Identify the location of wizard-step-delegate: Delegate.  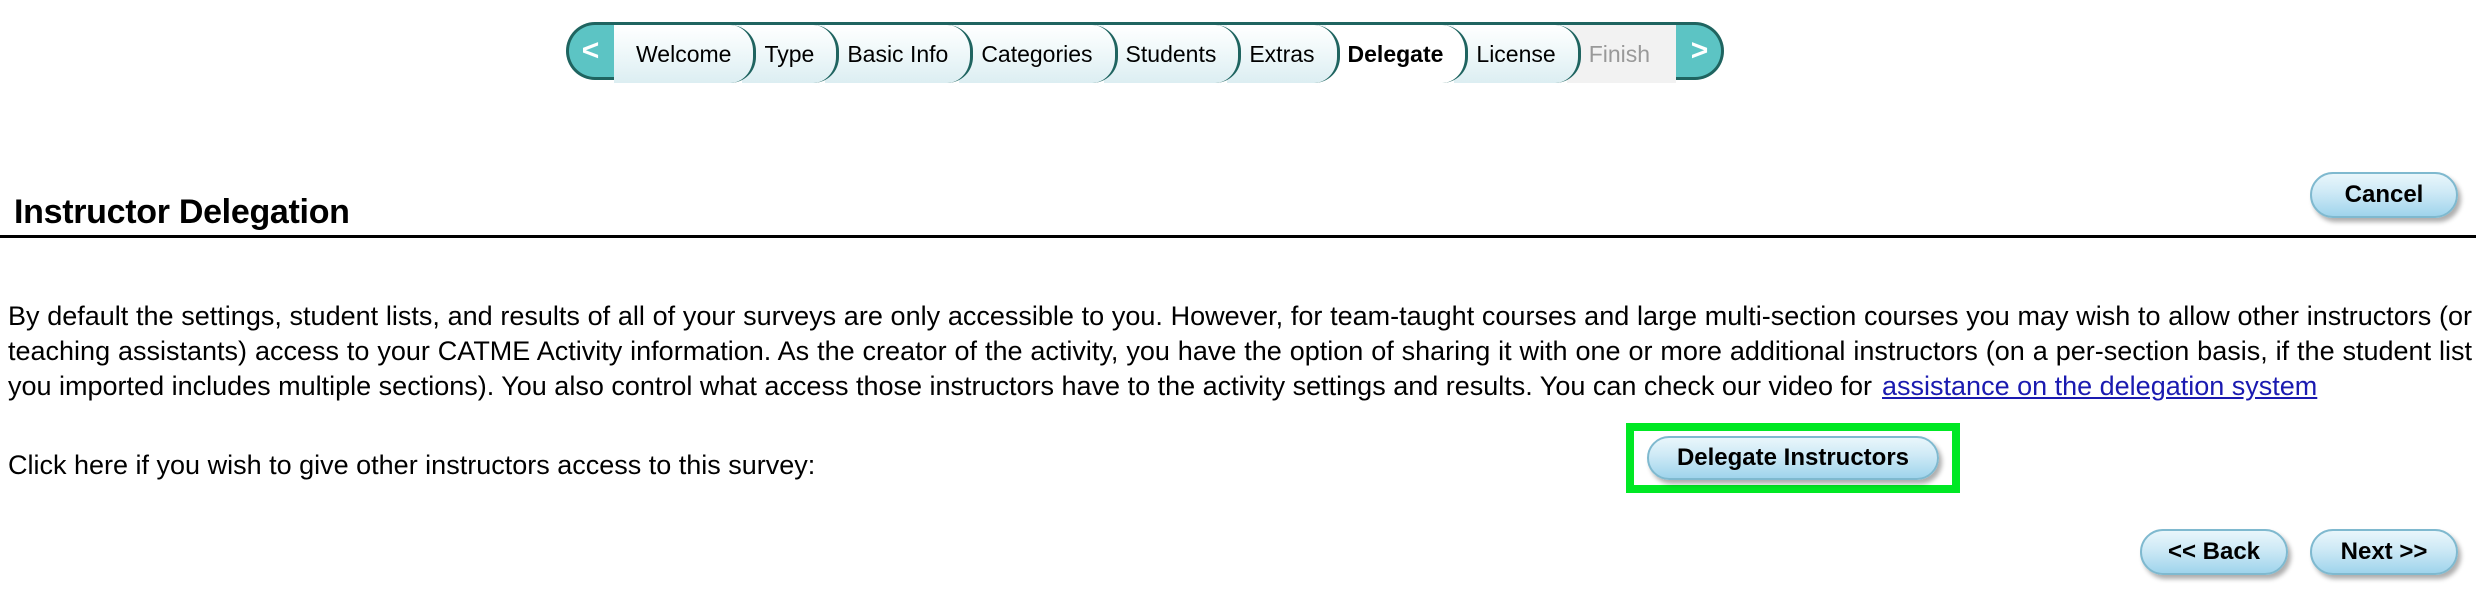
(1397, 54).